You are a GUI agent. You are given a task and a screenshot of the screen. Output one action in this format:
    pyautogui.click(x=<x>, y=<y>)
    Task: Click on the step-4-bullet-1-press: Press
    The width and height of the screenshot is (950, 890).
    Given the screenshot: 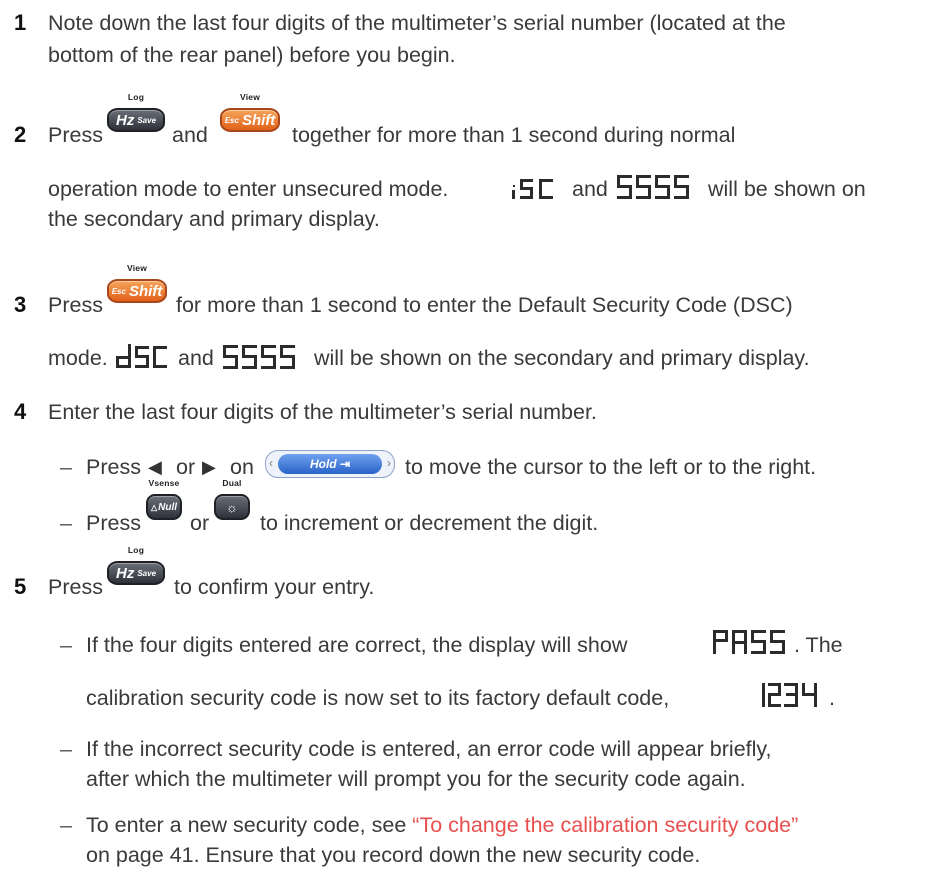 What is the action you would take?
    pyautogui.click(x=113, y=467)
    